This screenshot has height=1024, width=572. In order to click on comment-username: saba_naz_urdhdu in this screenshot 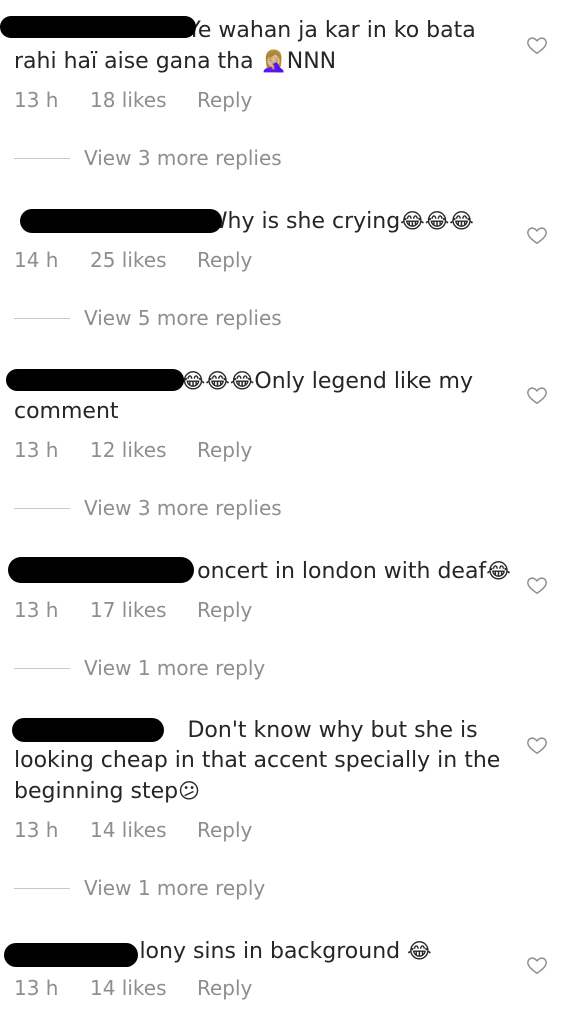, I will do `click(118, 222)`.